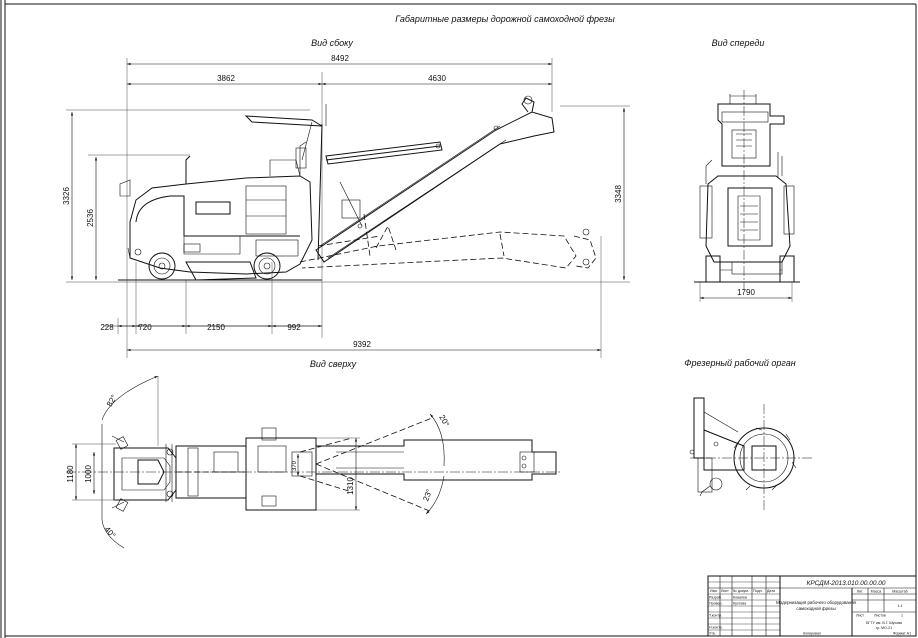  What do you see at coordinates (145, 327) in the screenshot?
I see `dim-bottom-2: 720` at bounding box center [145, 327].